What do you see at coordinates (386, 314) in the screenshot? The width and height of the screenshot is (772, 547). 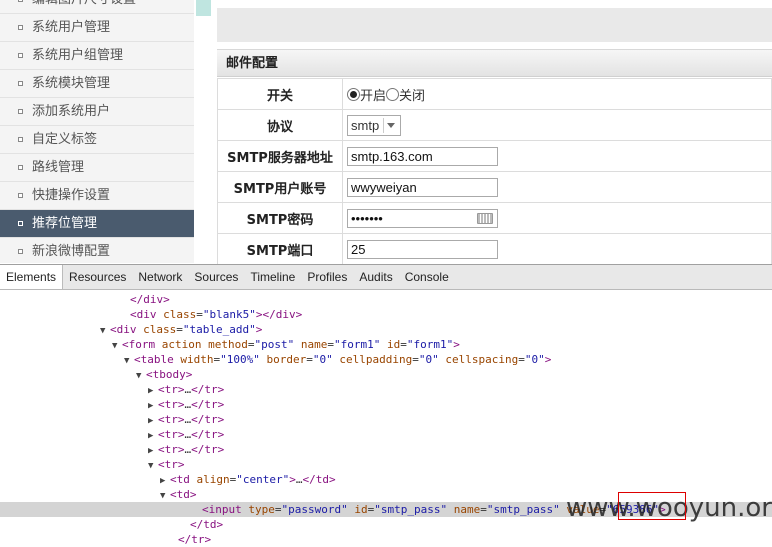 I see `dom-node-line: <div class="blank5"></div>` at bounding box center [386, 314].